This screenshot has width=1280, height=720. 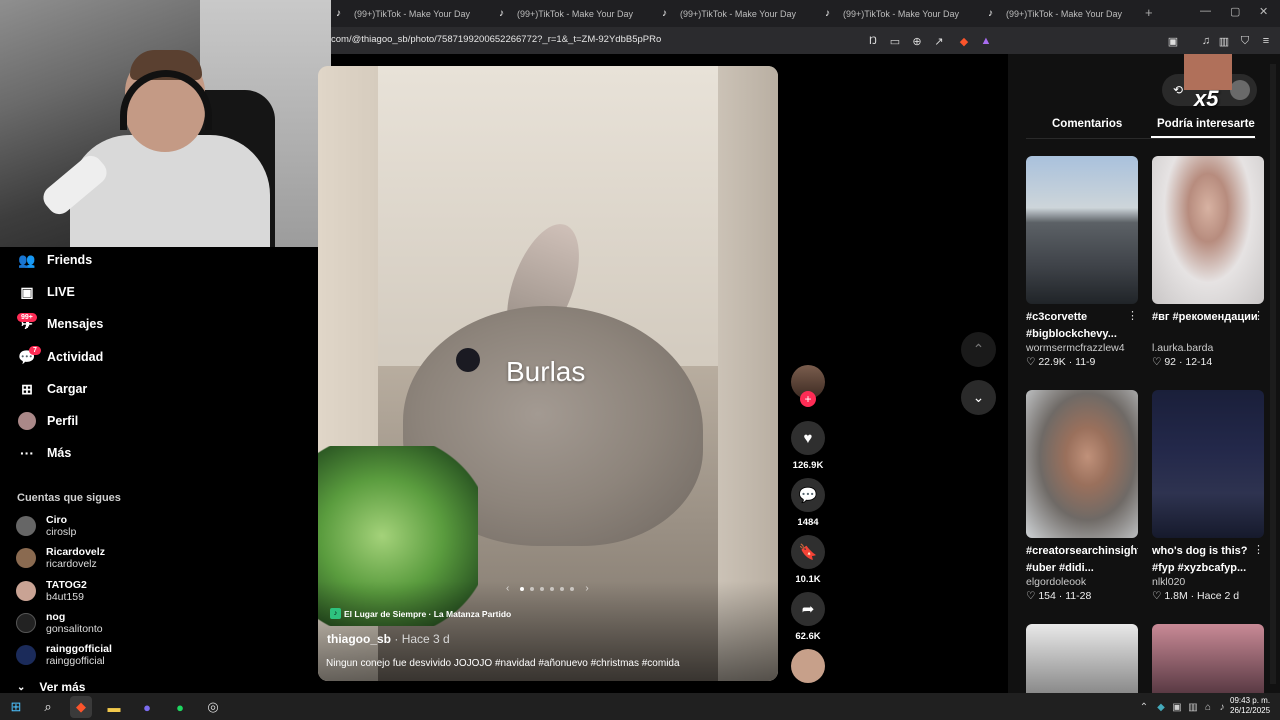 What do you see at coordinates (52, 389) in the screenshot?
I see `nav-item-upload: ⊞ Cargar` at bounding box center [52, 389].